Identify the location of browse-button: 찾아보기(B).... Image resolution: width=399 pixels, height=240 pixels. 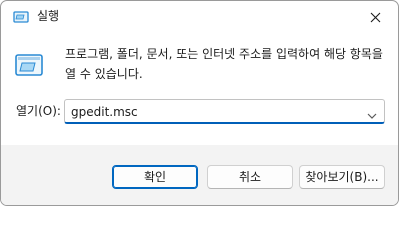
(342, 177).